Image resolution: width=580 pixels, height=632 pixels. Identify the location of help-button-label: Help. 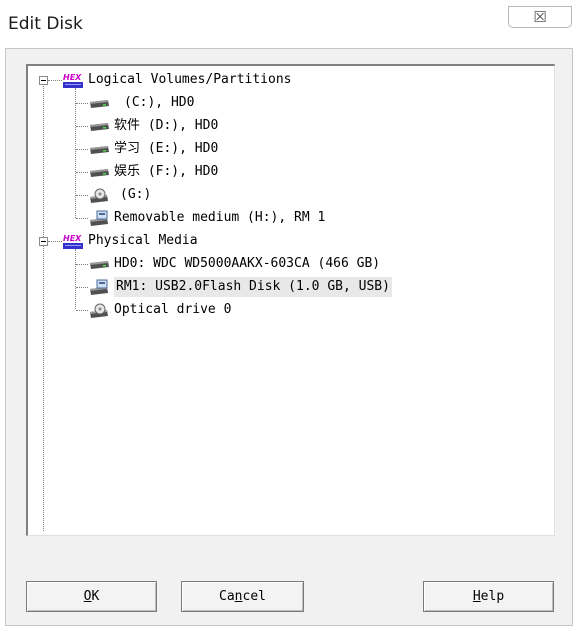
(488, 596).